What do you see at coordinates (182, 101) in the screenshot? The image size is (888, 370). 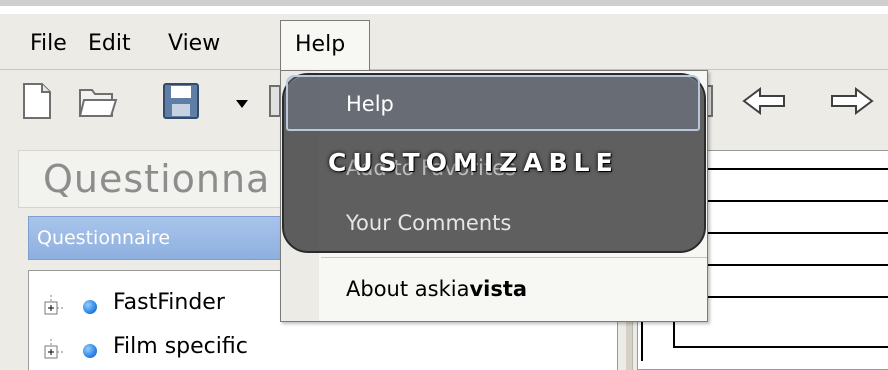 I see `save-icon` at bounding box center [182, 101].